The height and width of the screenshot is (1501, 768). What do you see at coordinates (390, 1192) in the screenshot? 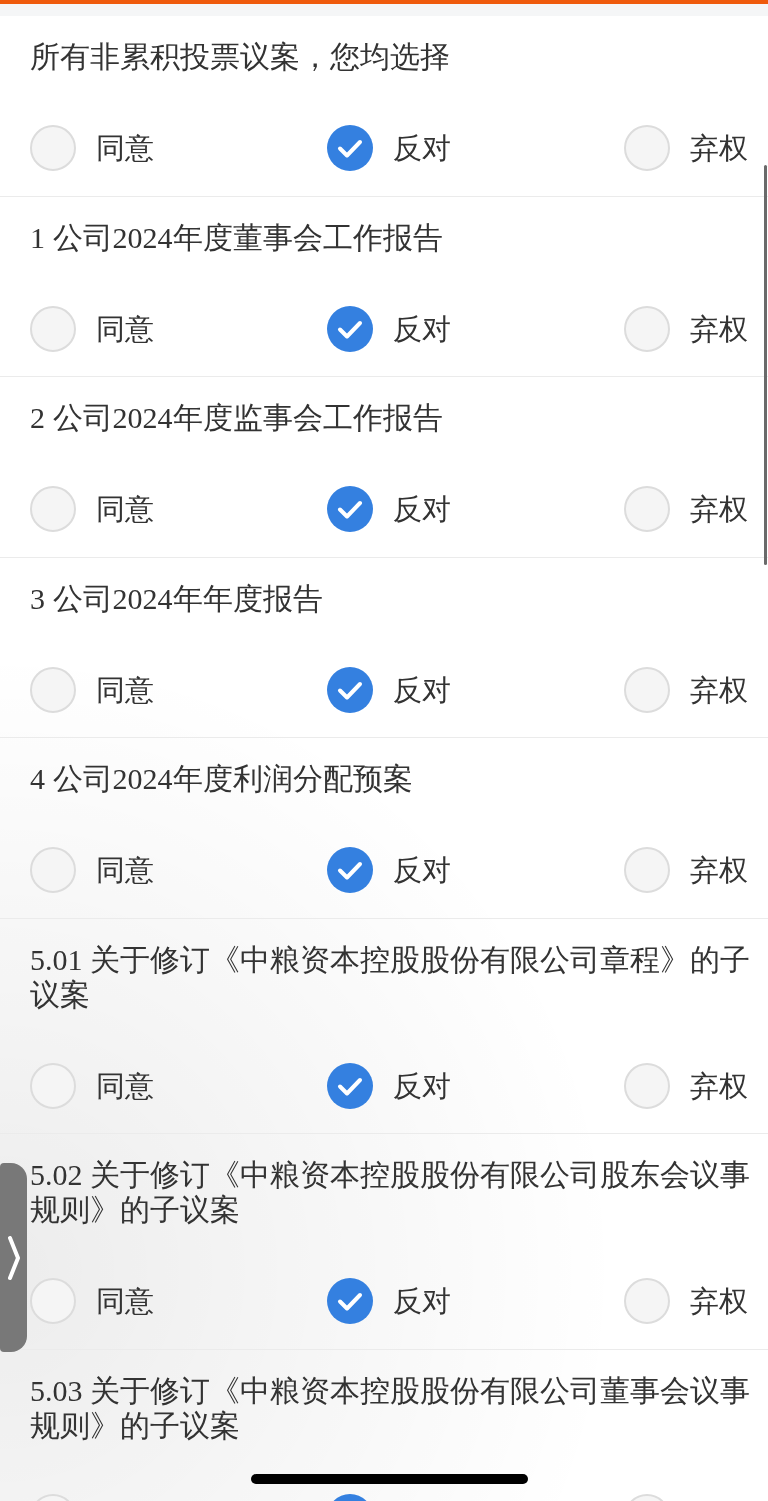
I see `proposal-title: 5.02 关于修订《中粮资本控股股份有限公司股东会议事规则》的子议案` at bounding box center [390, 1192].